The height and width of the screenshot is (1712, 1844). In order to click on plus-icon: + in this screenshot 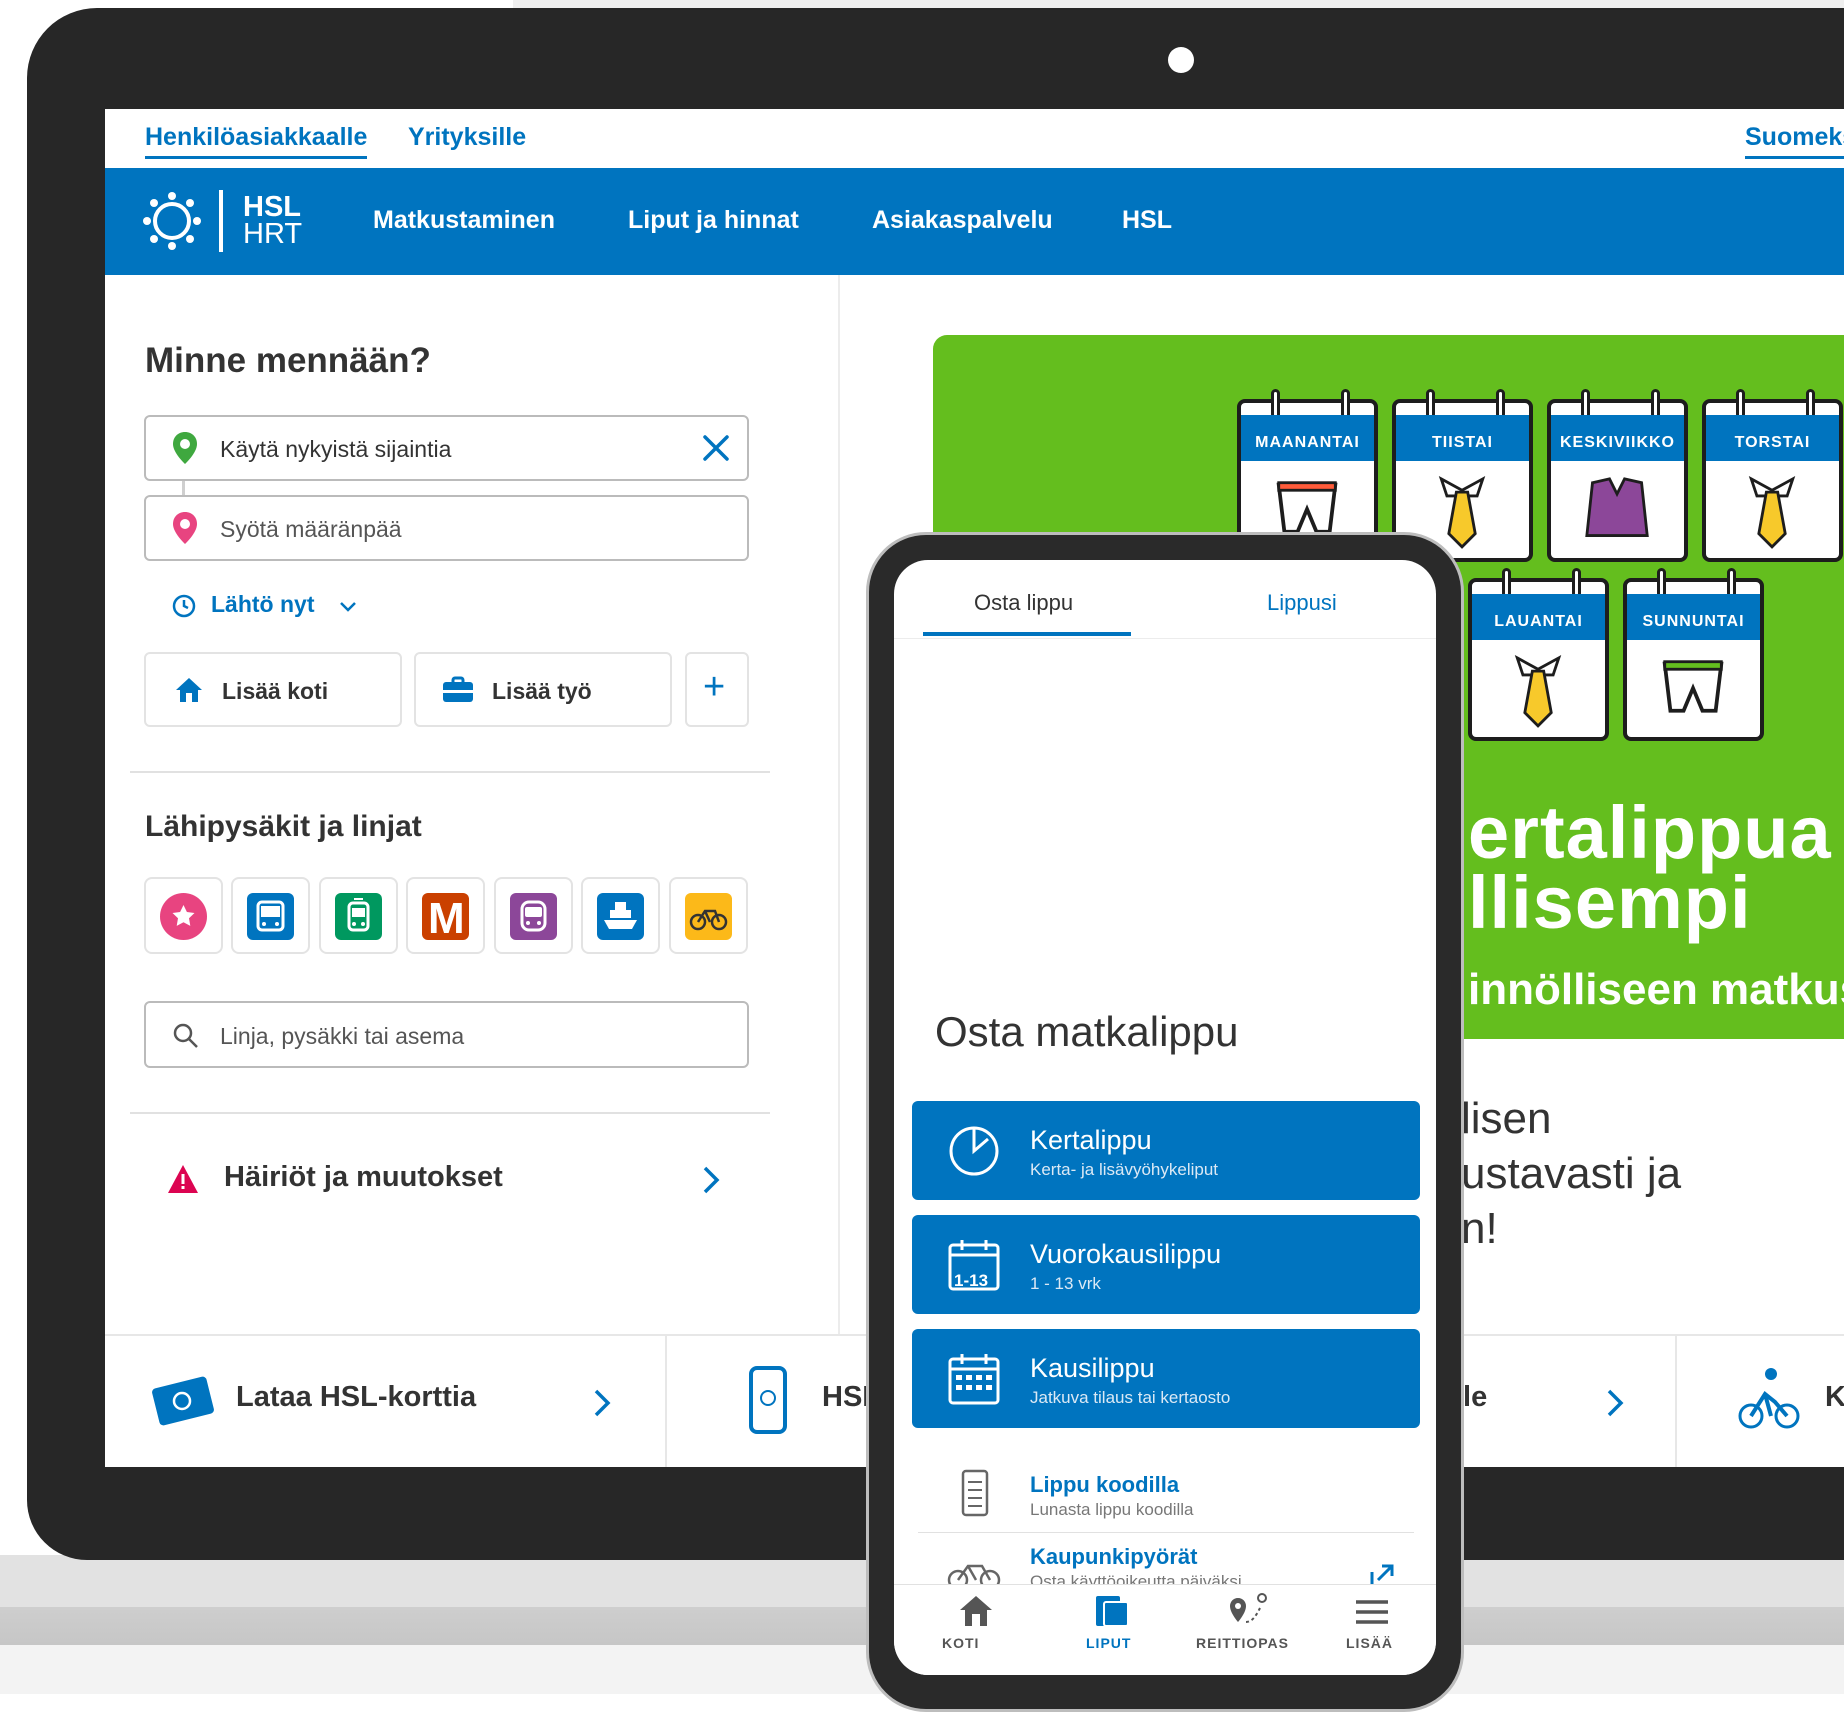, I will do `click(714, 687)`.